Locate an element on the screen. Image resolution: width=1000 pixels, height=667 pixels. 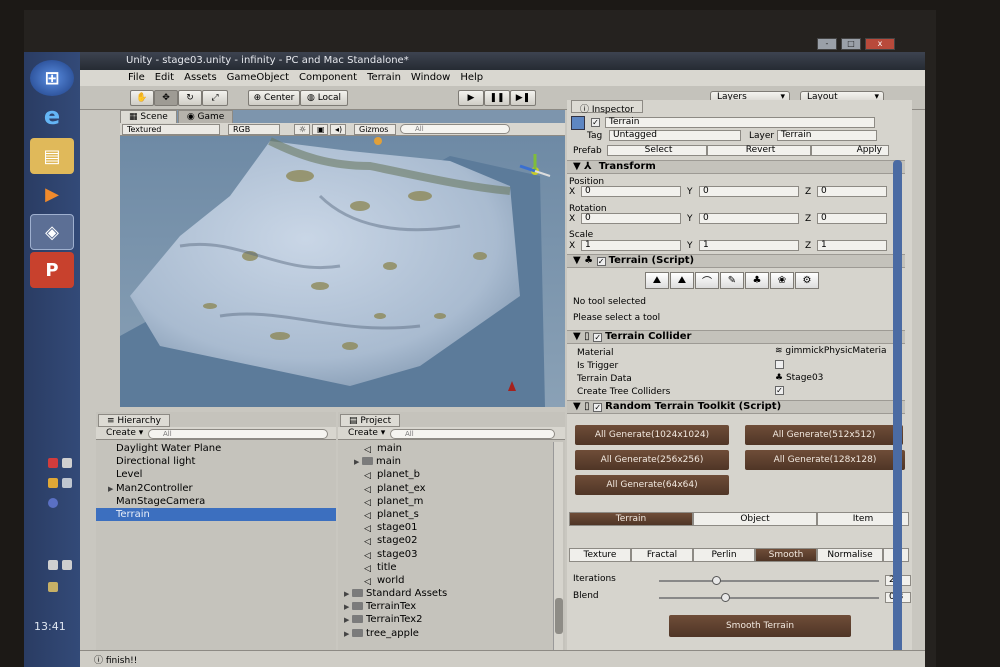
tab-fractal: Fractal is located at coordinates (662, 555).